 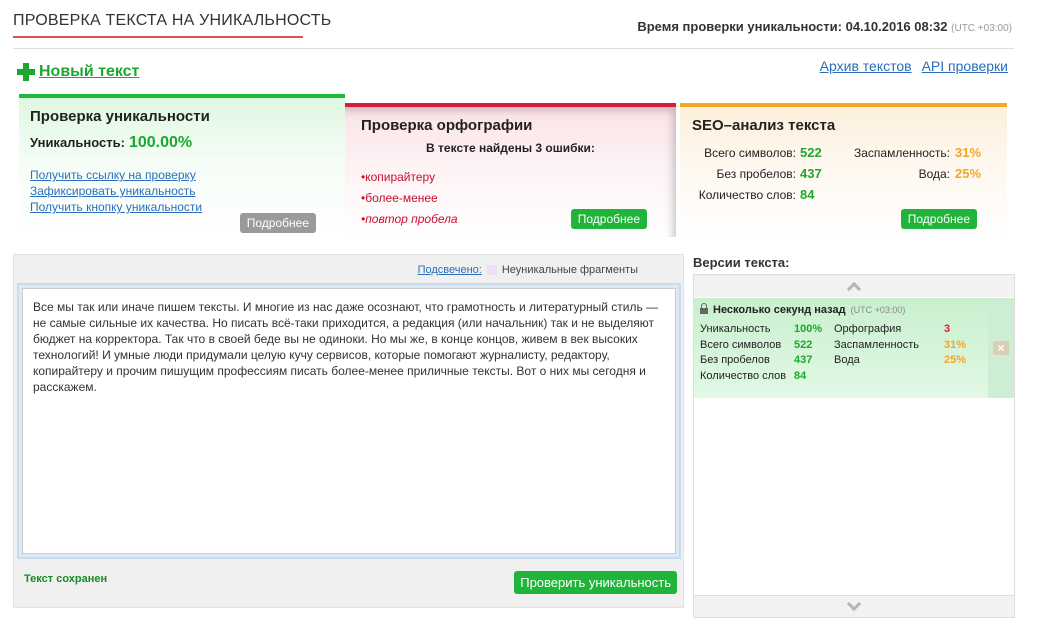 I want to click on seo-right-values: 31% 25%, so click(x=968, y=166).